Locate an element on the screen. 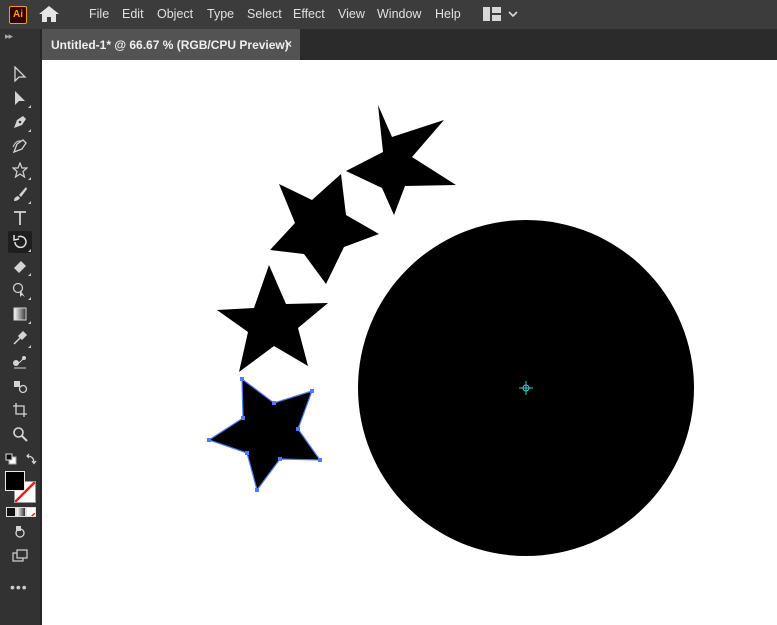  menu-edit: Edit is located at coordinates (133, 14).